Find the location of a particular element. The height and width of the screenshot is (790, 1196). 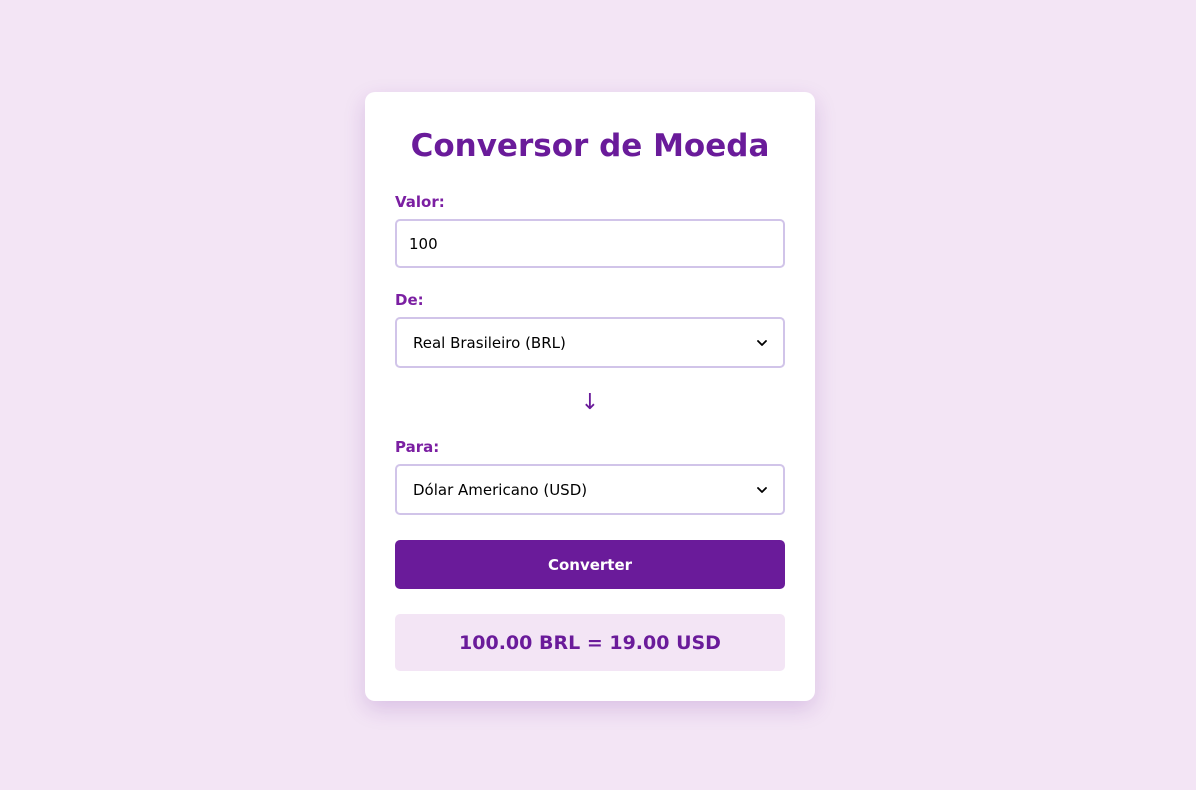

to-currency-select: Dólar Americano (USD) is located at coordinates (590, 489).